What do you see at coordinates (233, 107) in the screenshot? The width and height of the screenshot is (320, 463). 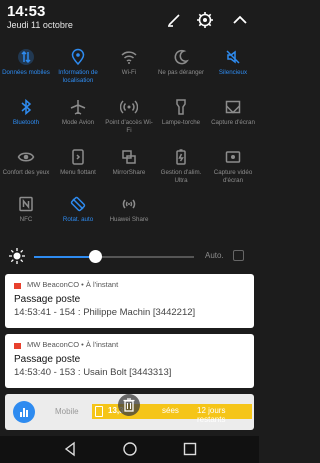 I see `screenshot-icon` at bounding box center [233, 107].